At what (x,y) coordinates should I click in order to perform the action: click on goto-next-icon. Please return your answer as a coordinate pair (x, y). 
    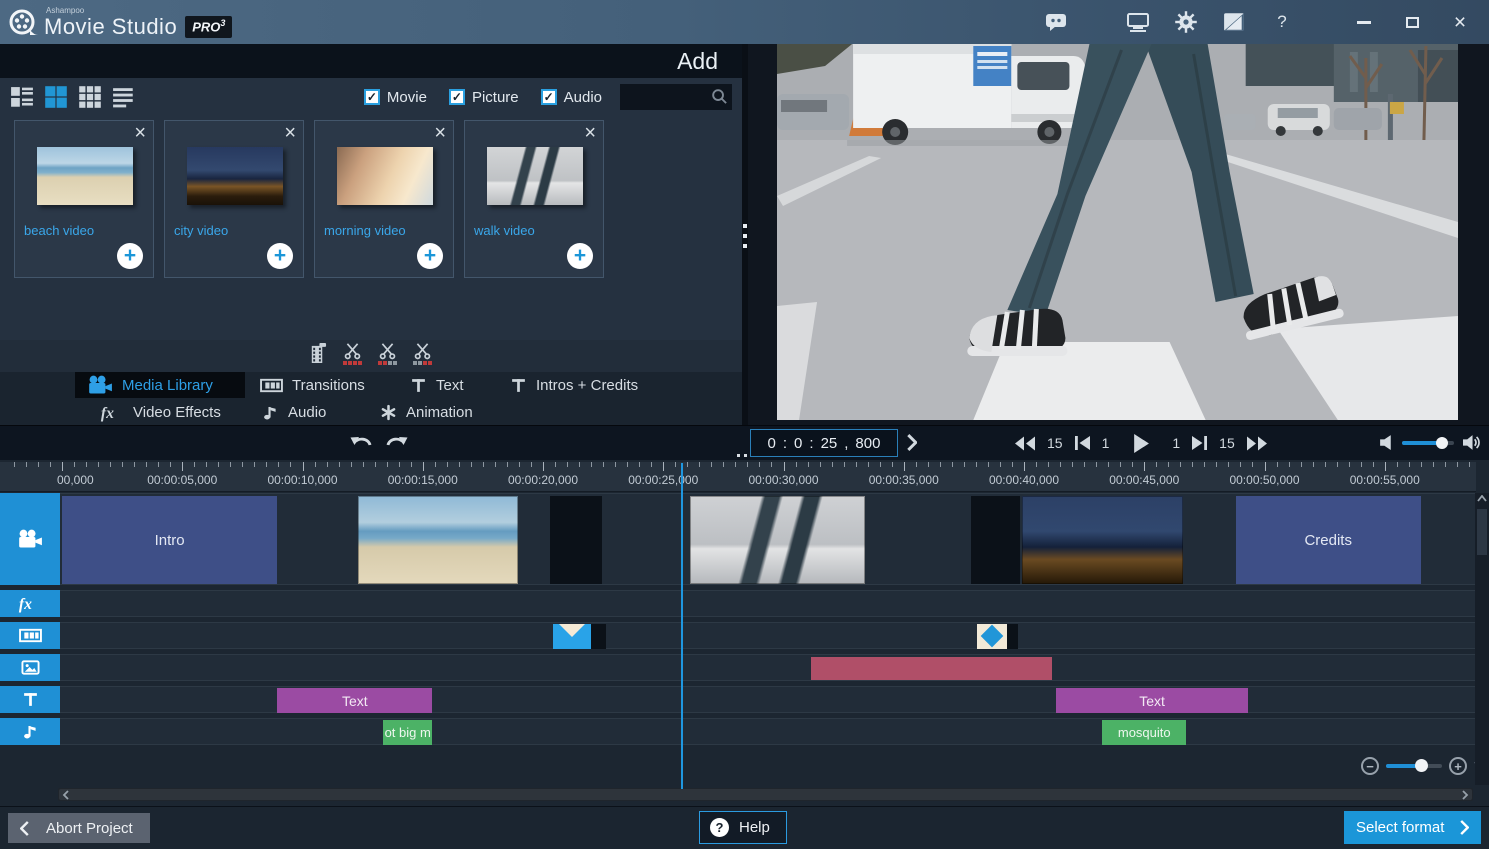
    Looking at the image, I should click on (911, 442).